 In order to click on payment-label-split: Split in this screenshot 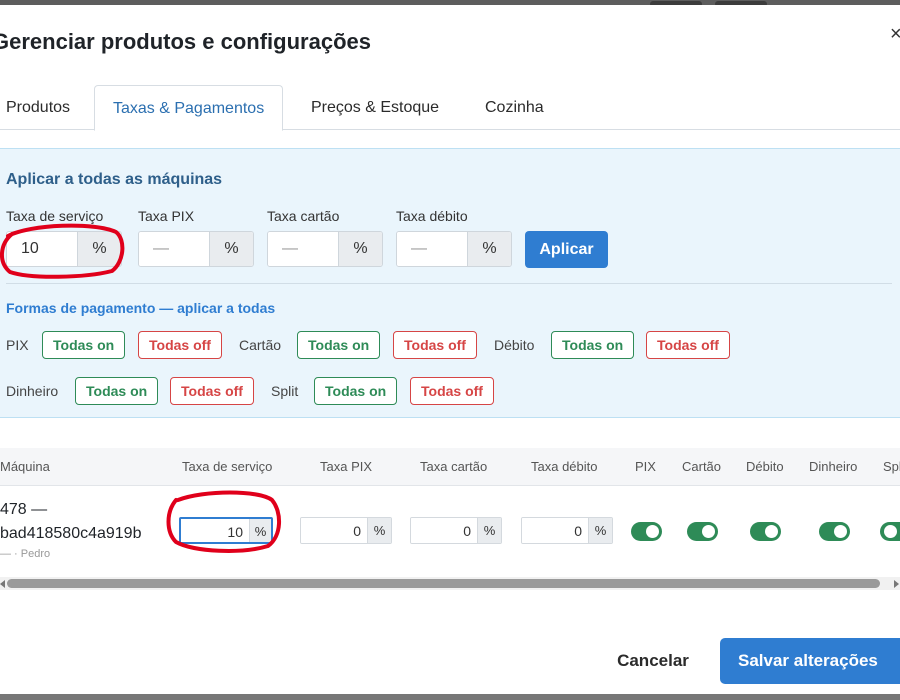, I will do `click(285, 391)`.